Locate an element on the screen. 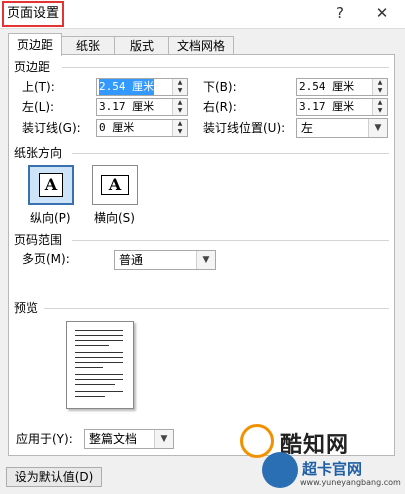 The height and width of the screenshot is (494, 405). multiple-pages-select: 普通 ▼ is located at coordinates (165, 260).